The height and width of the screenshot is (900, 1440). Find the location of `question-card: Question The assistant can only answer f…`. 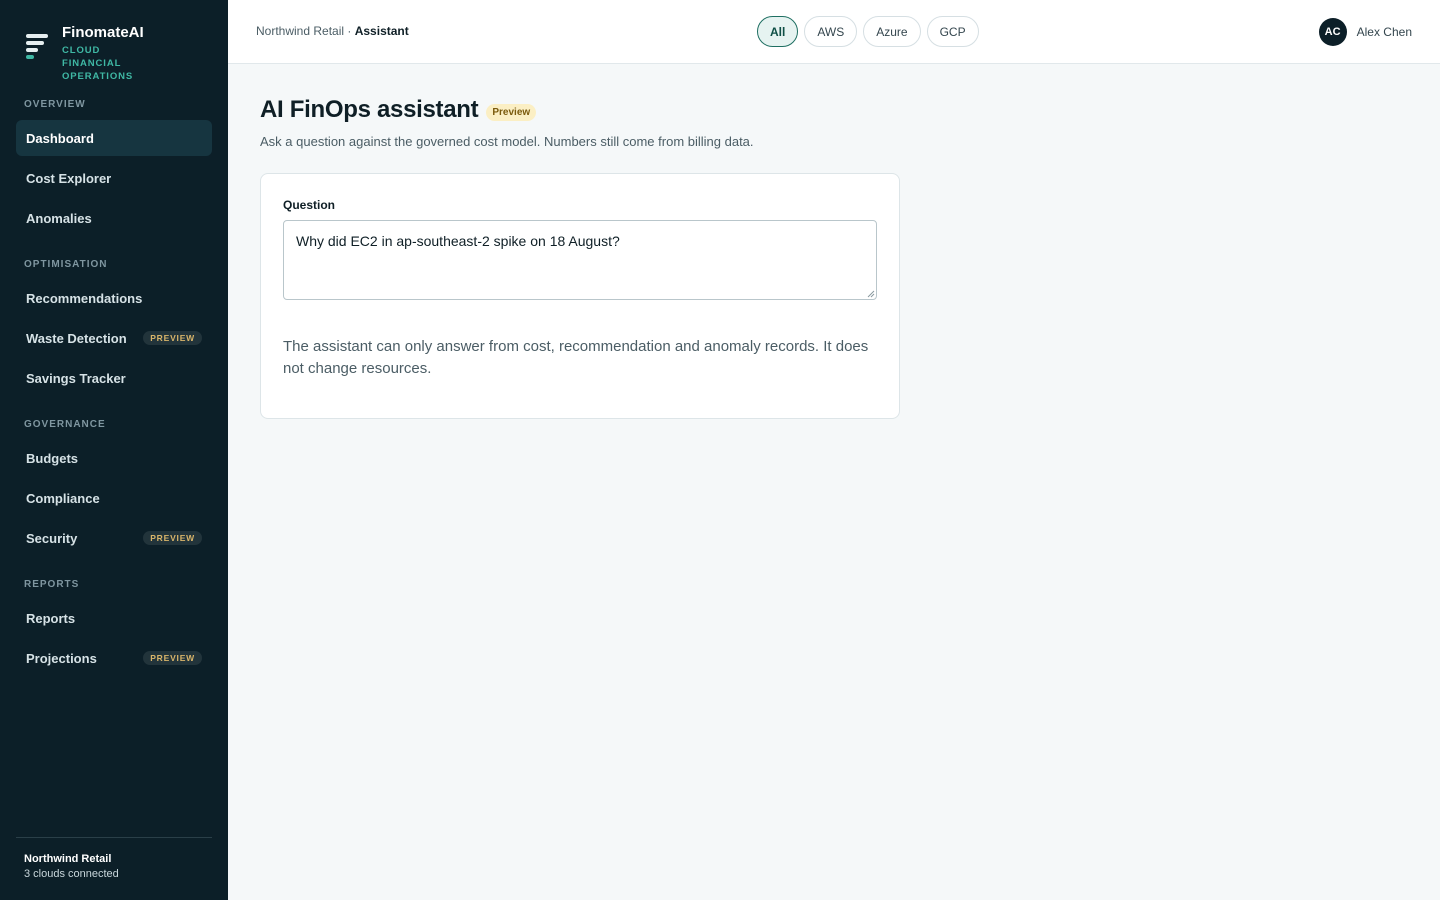

question-card: Question The assistant can only answer f… is located at coordinates (580, 296).